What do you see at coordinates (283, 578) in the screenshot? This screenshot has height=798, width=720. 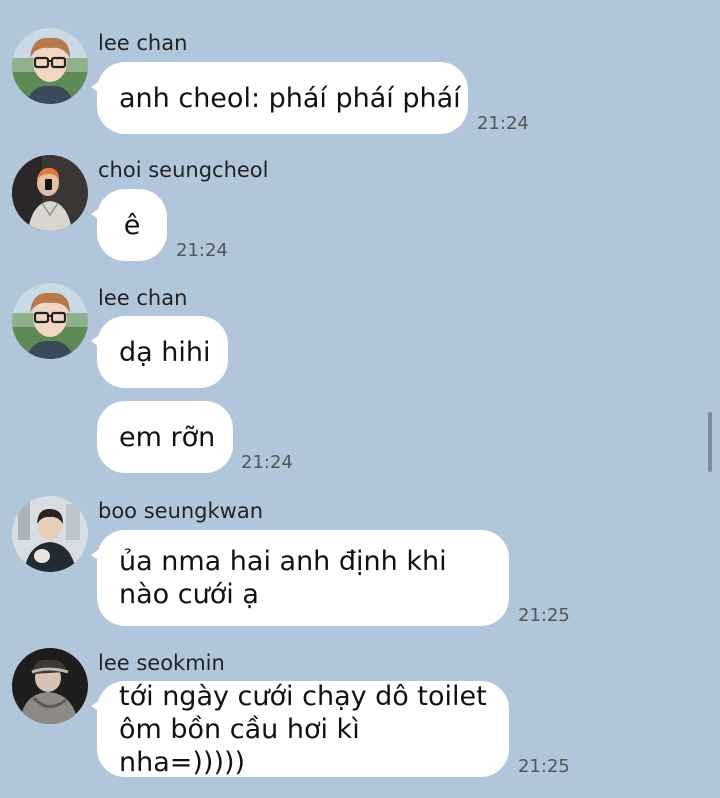 I see `message-text: ủa nma hai anh định khi nào cưới ạ` at bounding box center [283, 578].